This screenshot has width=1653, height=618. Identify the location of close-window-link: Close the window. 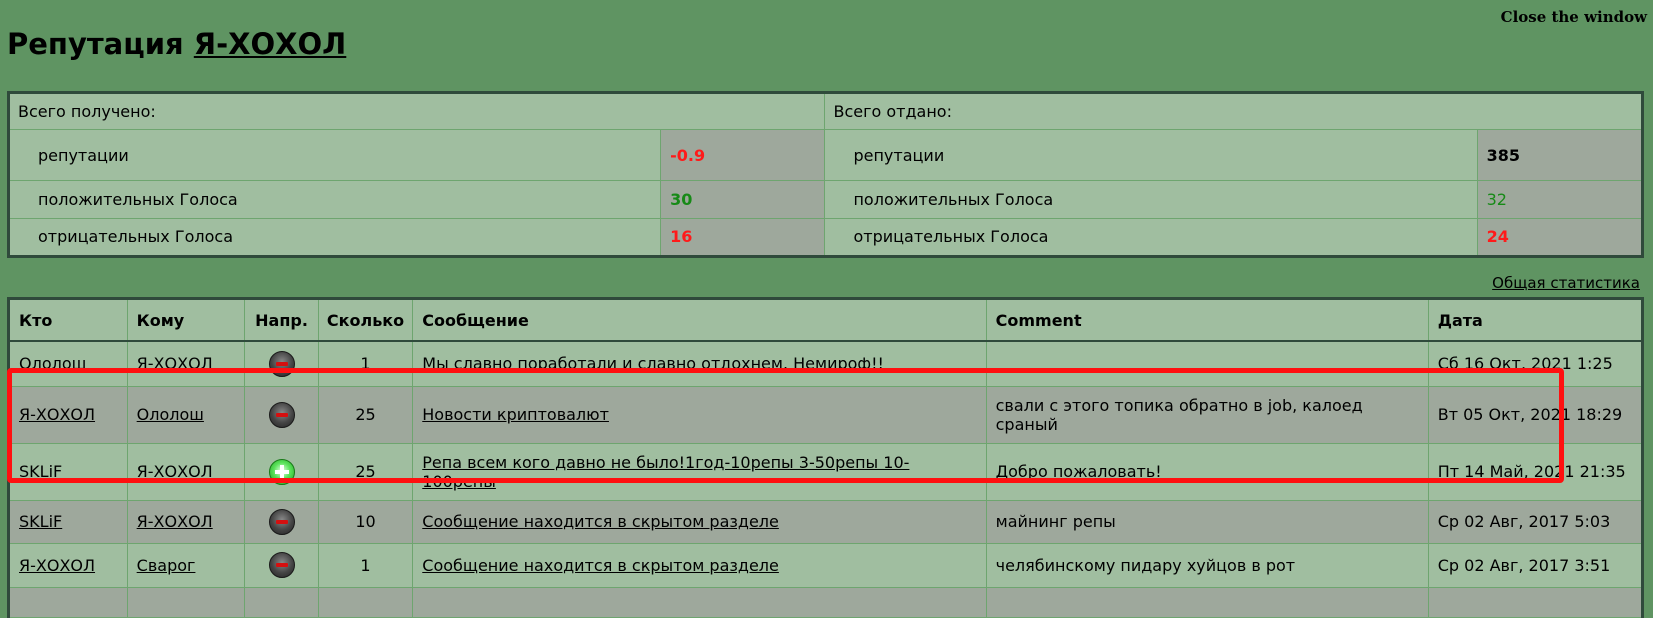
(1574, 17).